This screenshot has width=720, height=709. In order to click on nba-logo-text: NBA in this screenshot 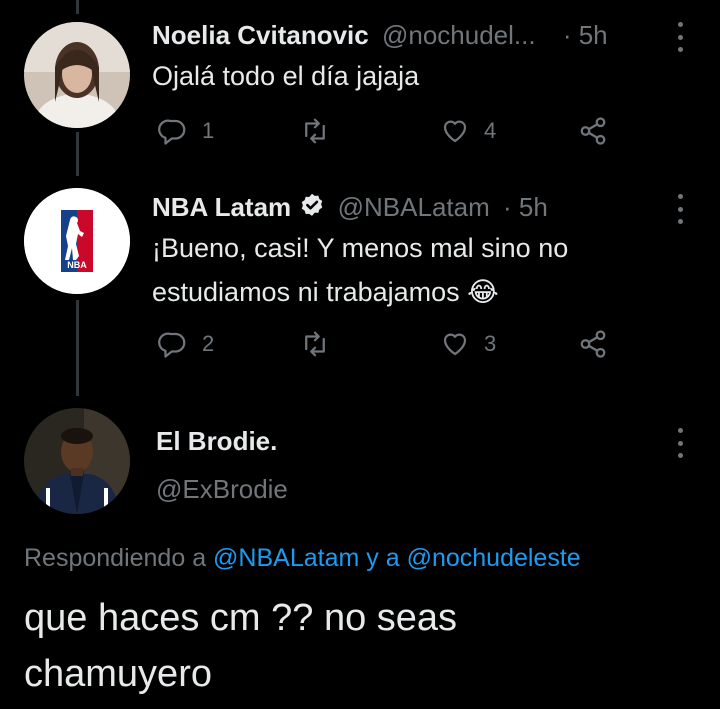, I will do `click(77, 265)`.